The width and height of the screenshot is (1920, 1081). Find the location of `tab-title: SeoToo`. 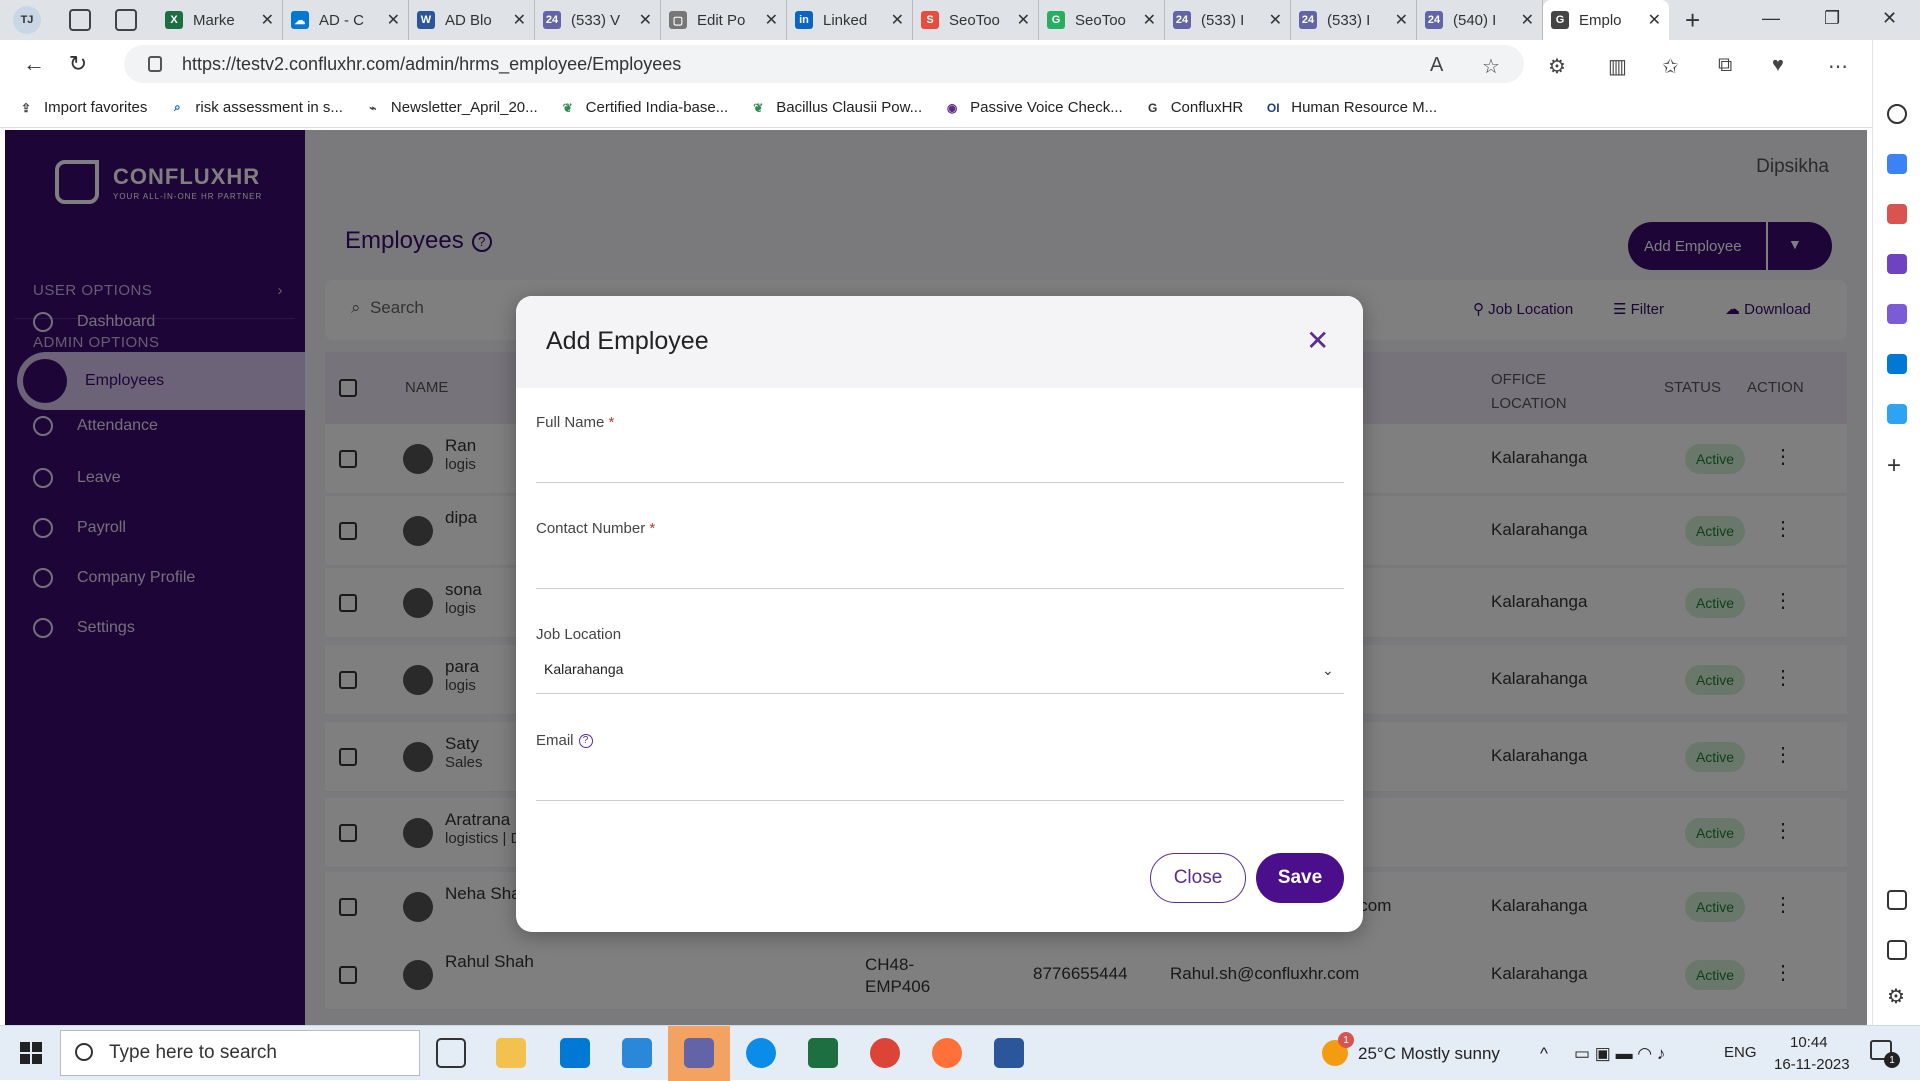

tab-title: SeoToo is located at coordinates (974, 20).